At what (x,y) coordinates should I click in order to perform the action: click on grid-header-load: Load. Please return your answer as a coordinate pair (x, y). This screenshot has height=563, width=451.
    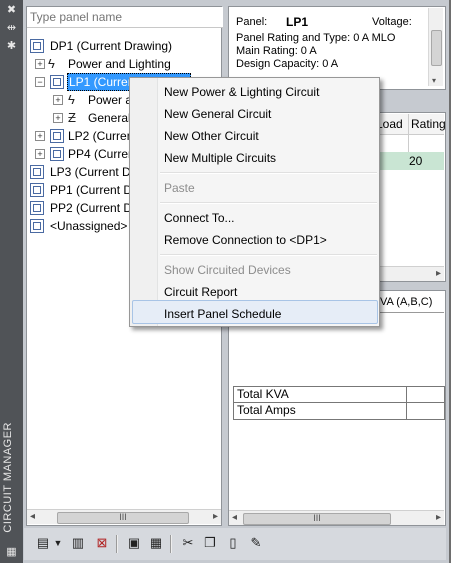
    Looking at the image, I should click on (389, 124).